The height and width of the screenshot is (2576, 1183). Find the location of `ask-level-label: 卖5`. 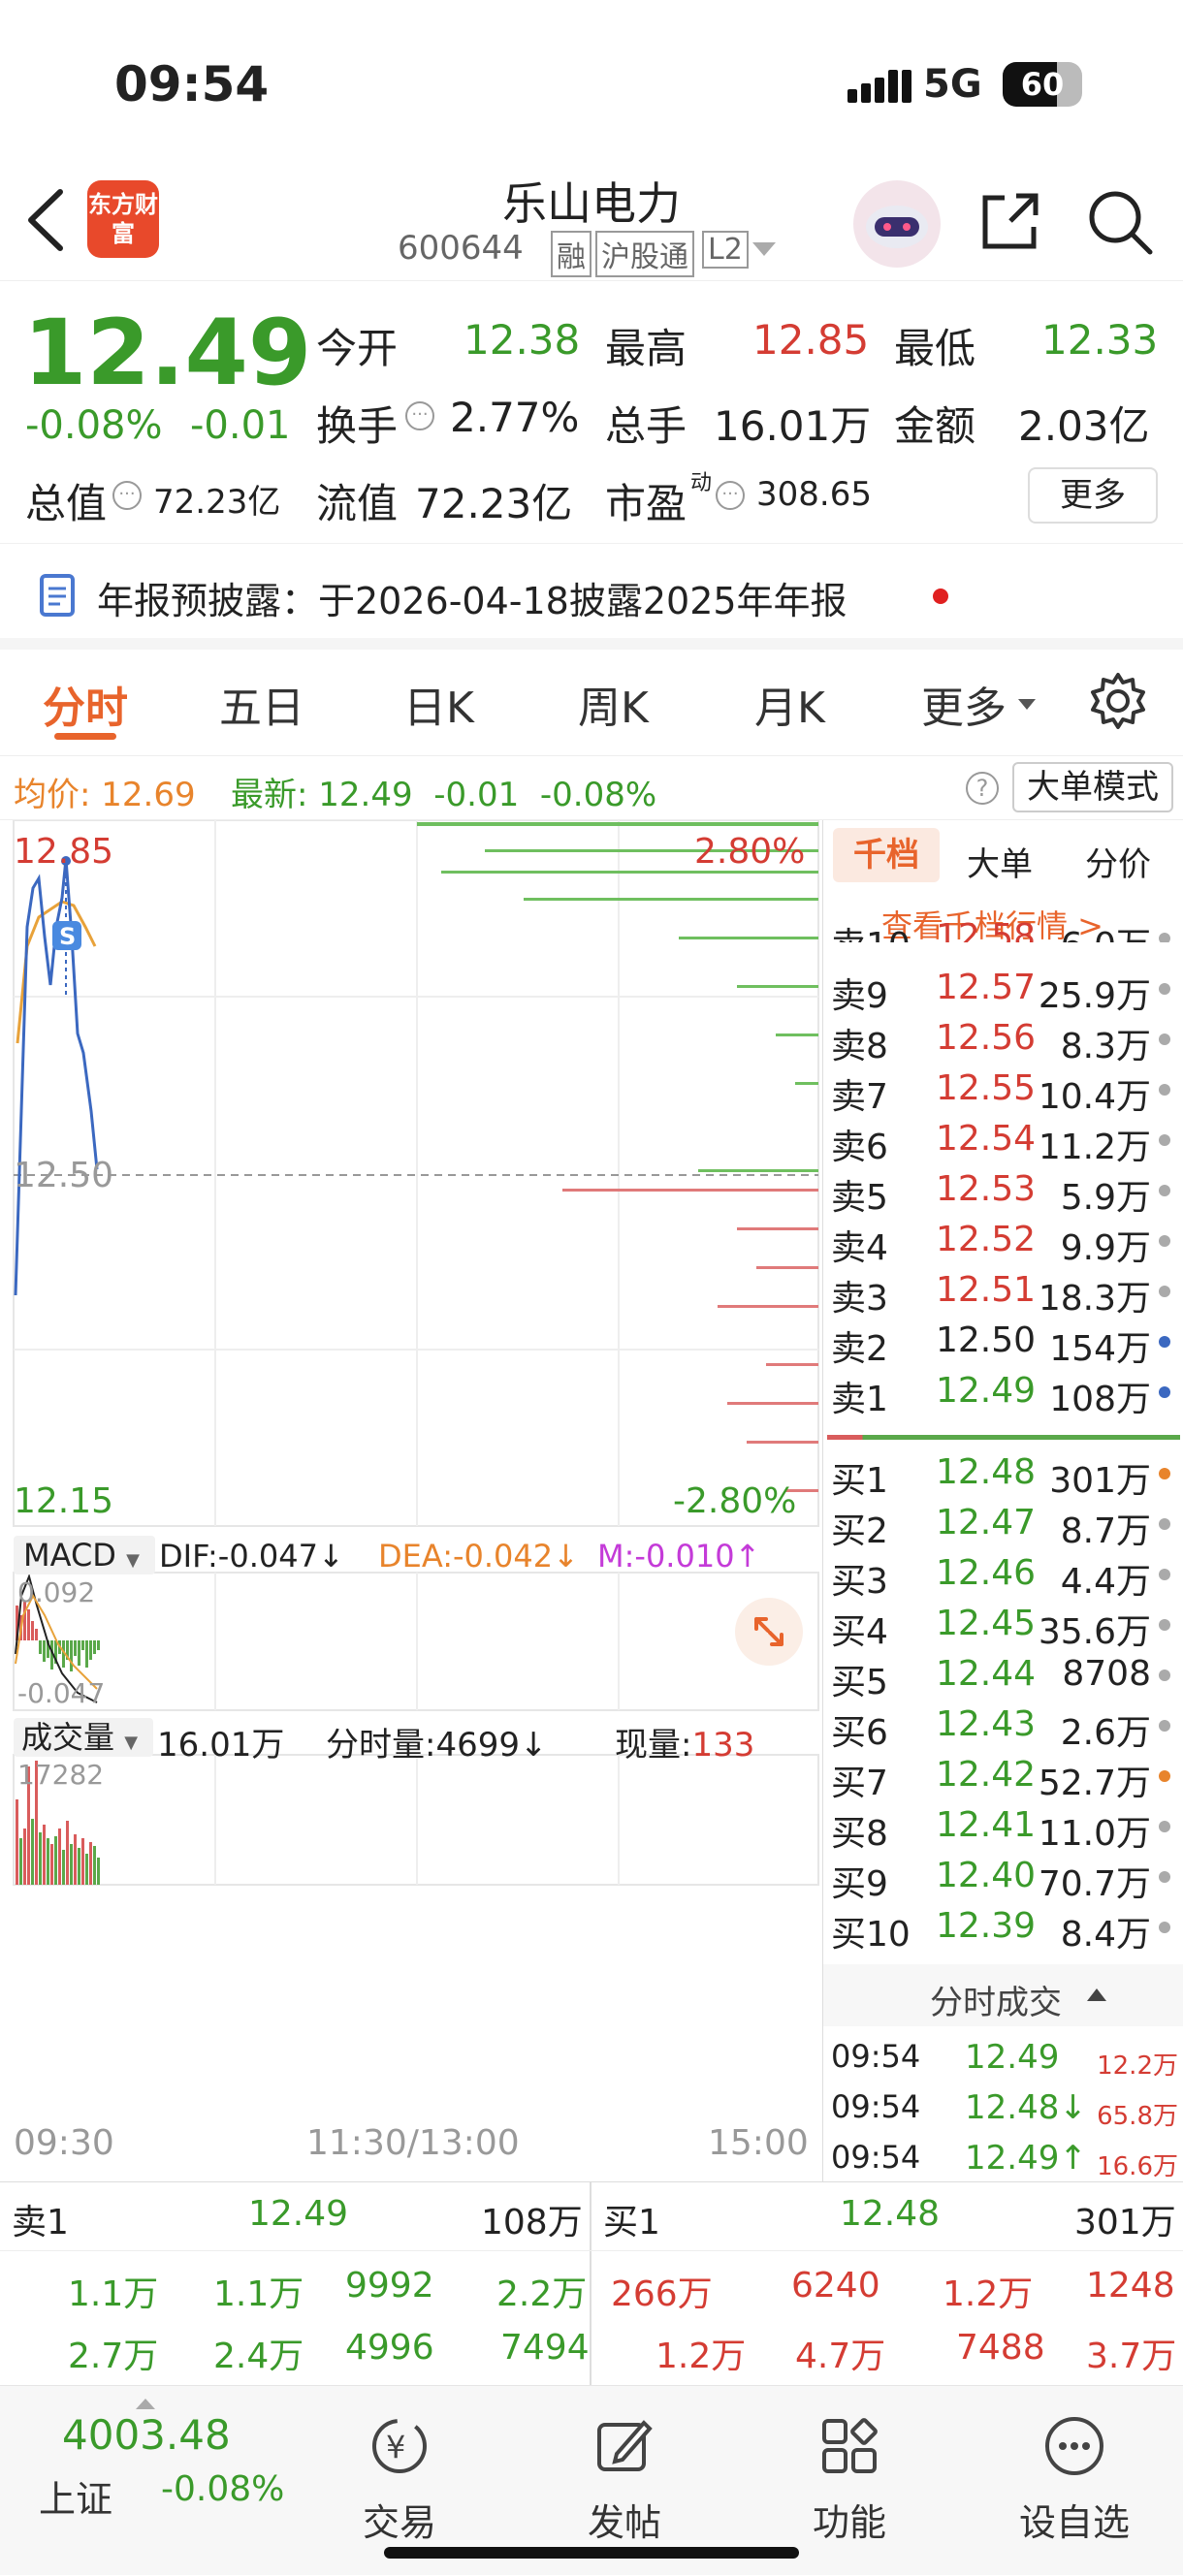

ask-level-label: 卖5 is located at coordinates (859, 1198).